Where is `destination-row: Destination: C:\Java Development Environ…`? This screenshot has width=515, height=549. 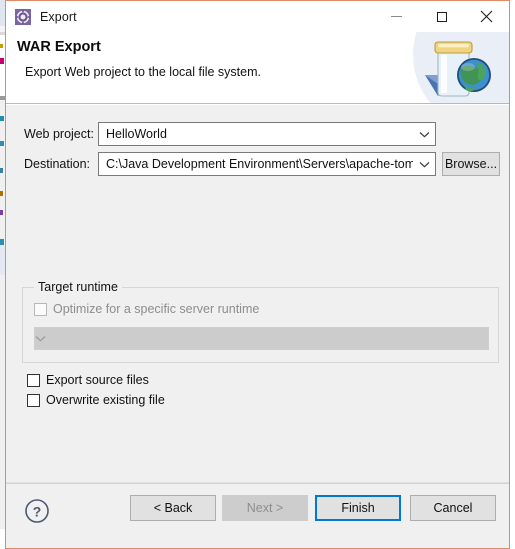
destination-row: Destination: C:\Java Development Environ… is located at coordinates (257, 164).